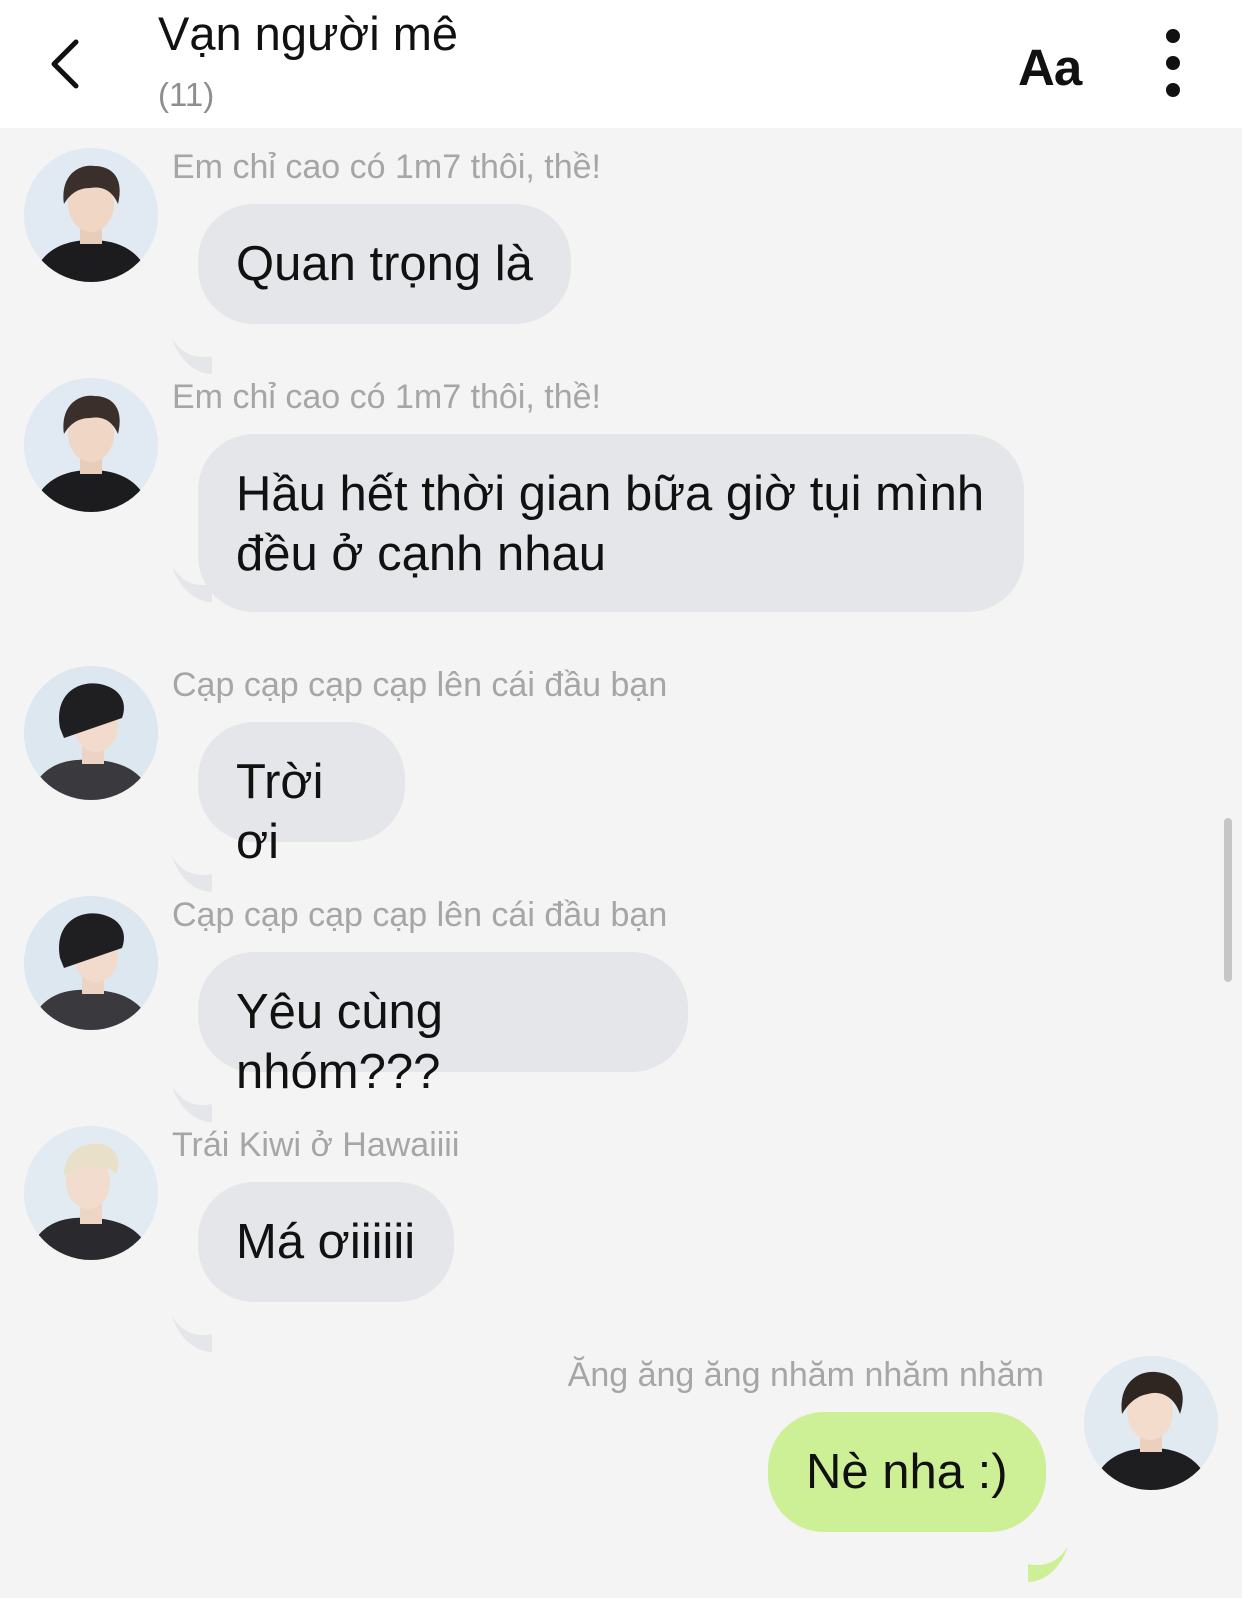 The height and width of the screenshot is (1598, 1242). I want to click on message-bubble: Quan trọng là, so click(384, 264).